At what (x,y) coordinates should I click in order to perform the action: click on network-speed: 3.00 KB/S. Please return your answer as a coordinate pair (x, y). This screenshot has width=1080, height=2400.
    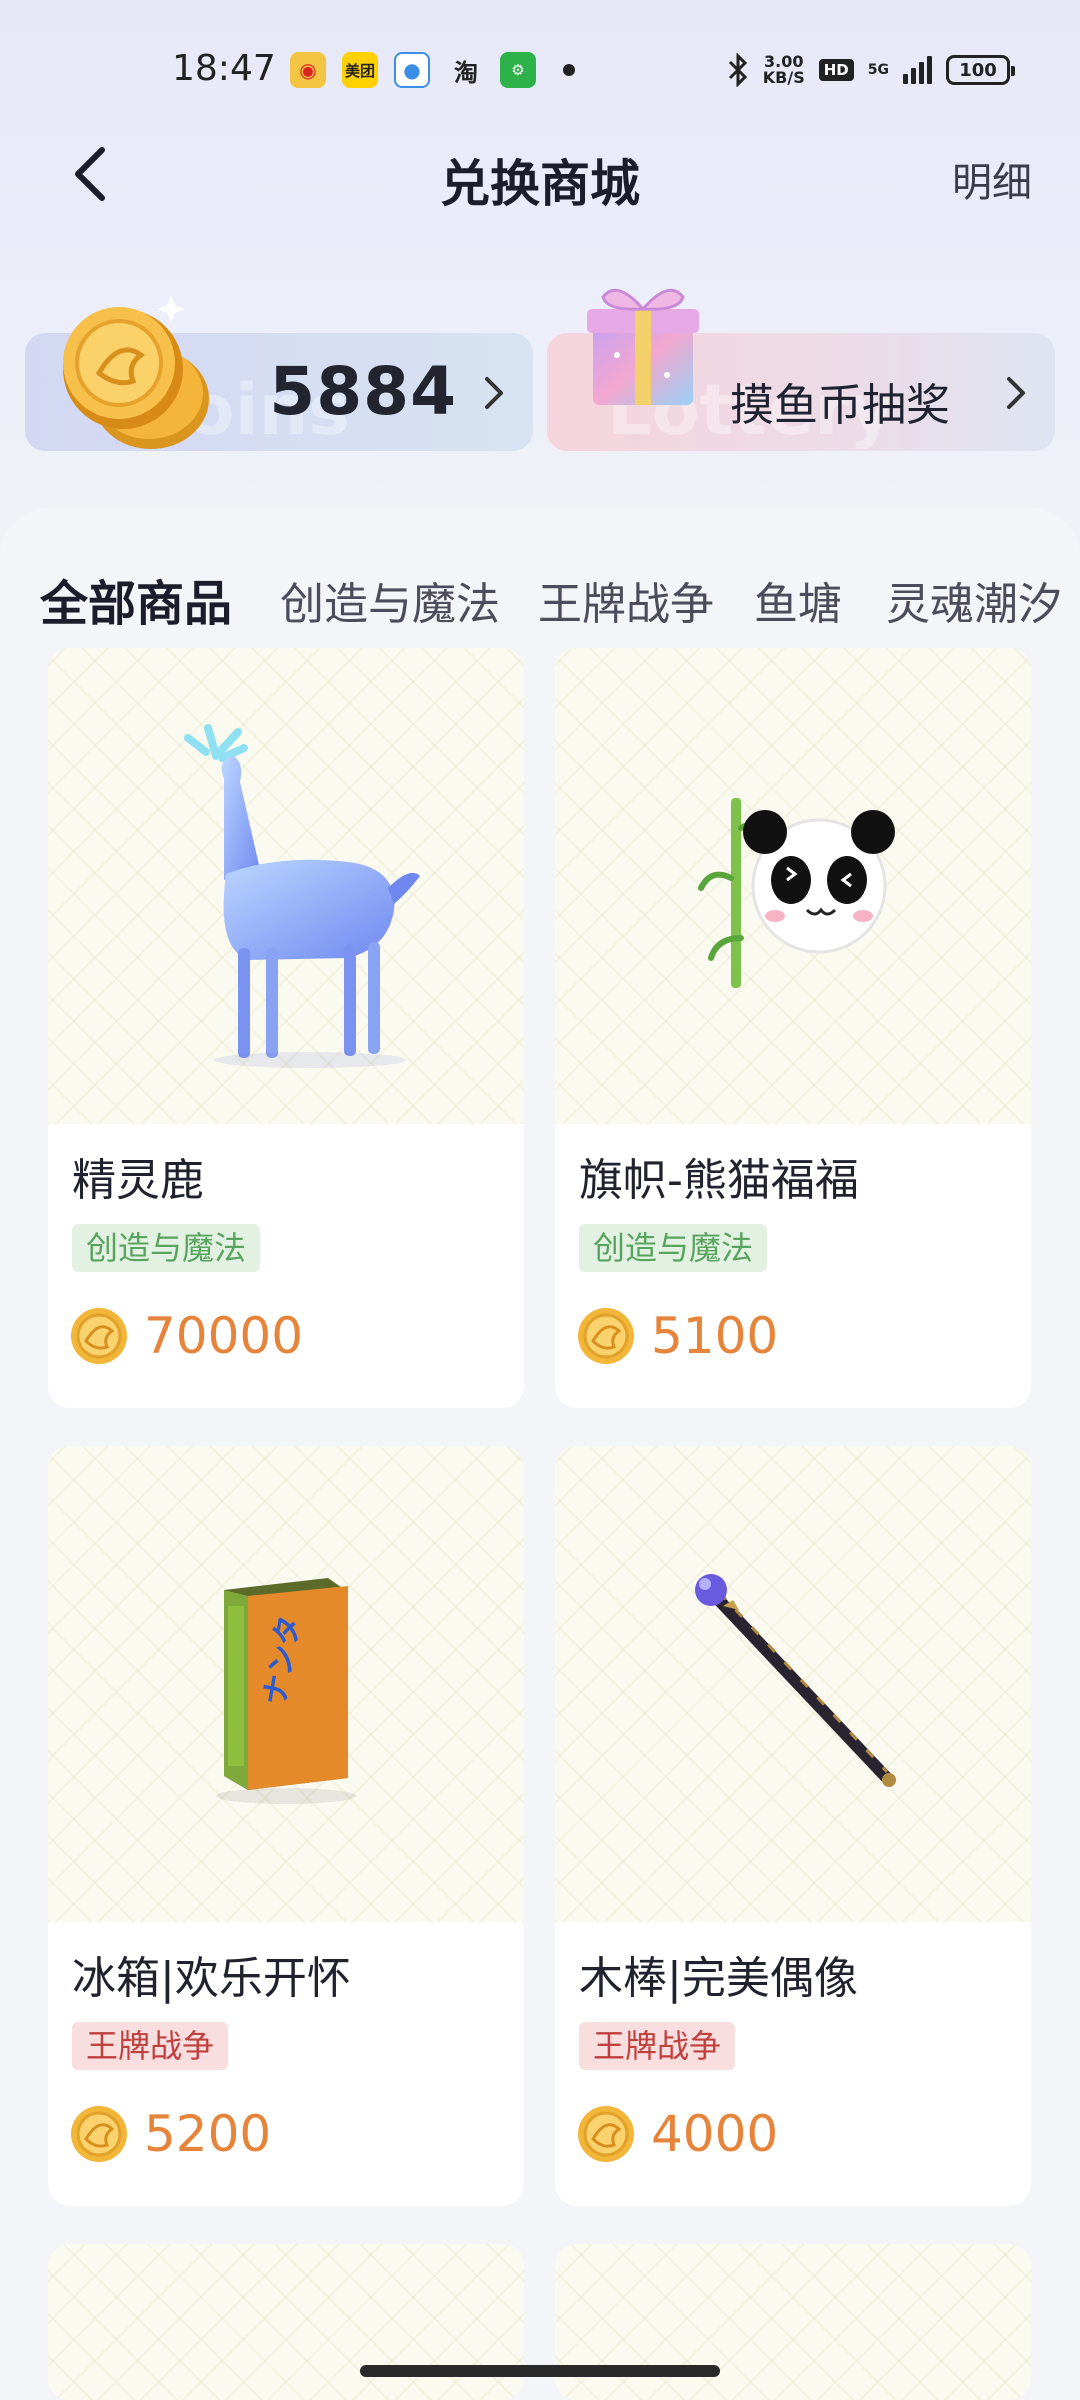
    Looking at the image, I should click on (783, 69).